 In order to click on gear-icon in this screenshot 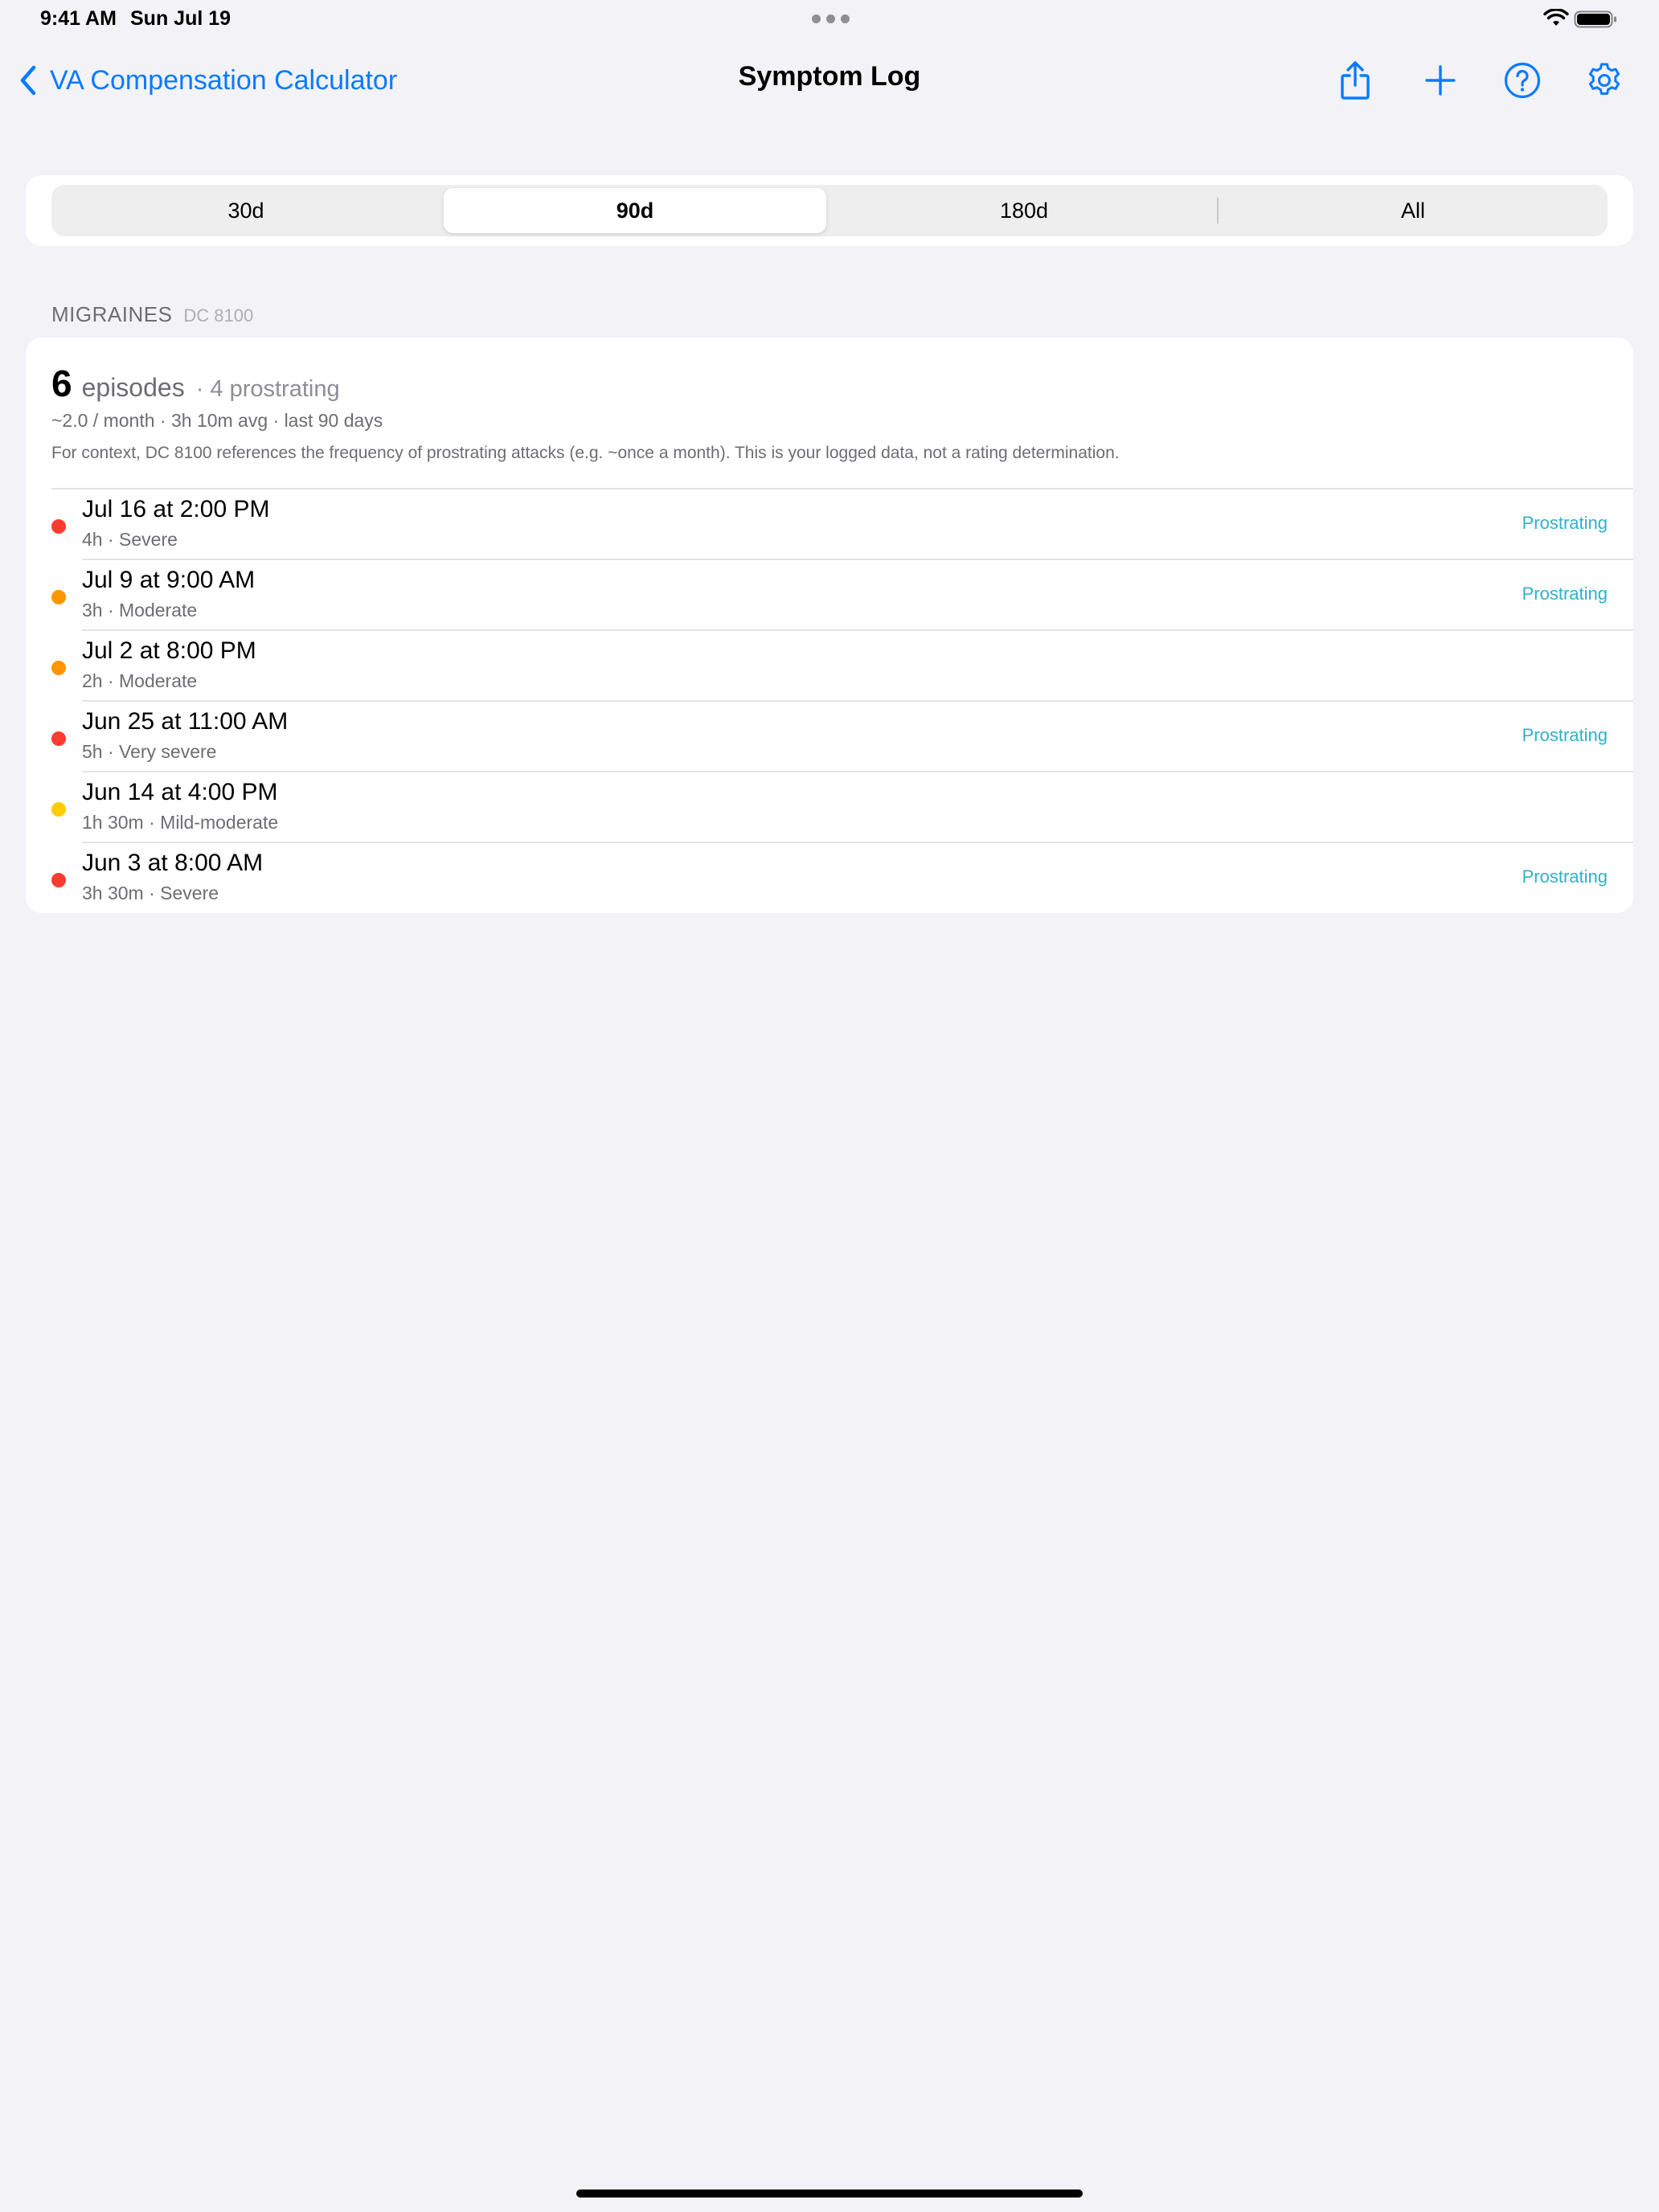, I will do `click(1604, 79)`.